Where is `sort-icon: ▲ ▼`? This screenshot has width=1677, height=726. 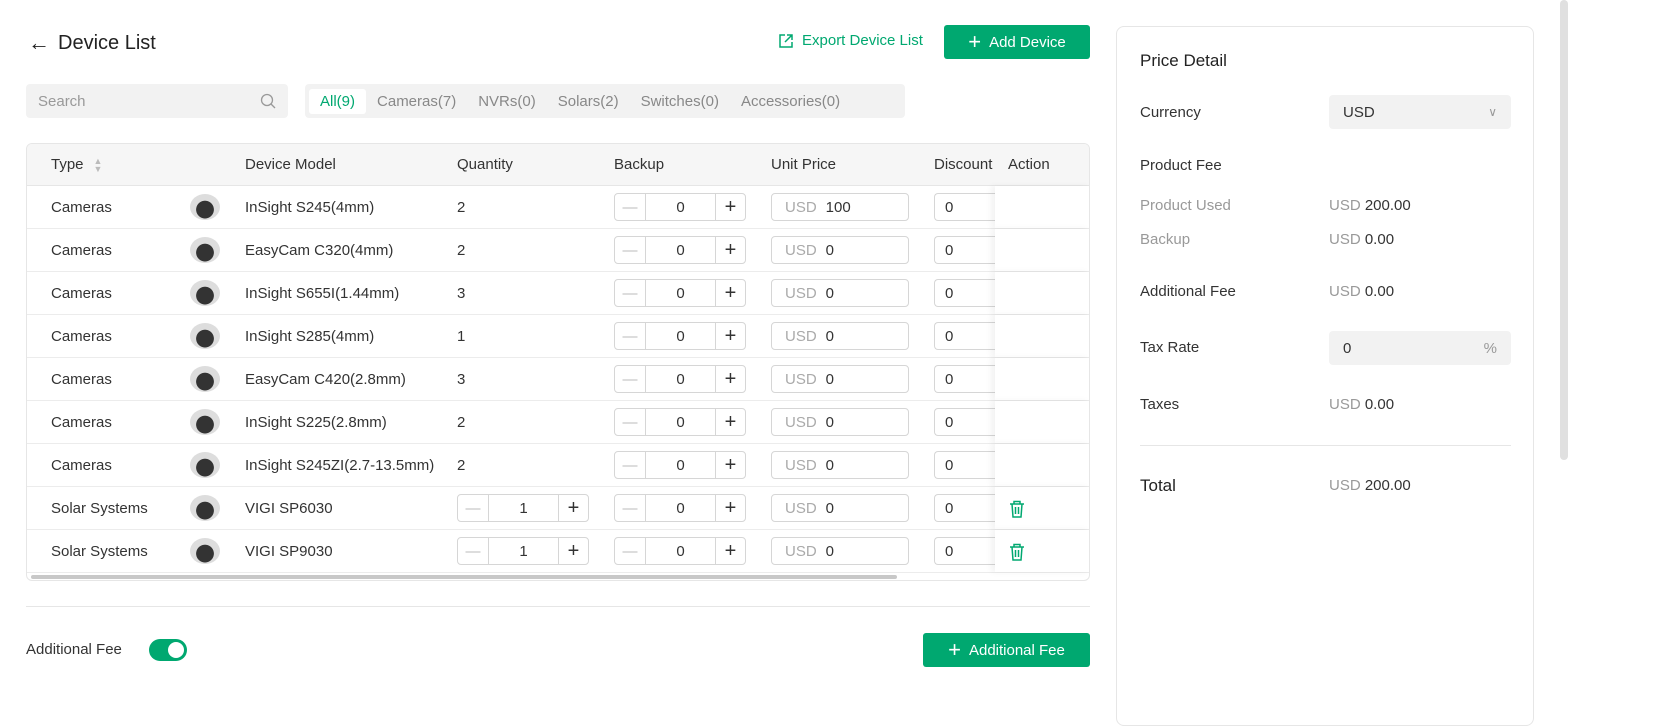
sort-icon: ▲ ▼ is located at coordinates (98, 164).